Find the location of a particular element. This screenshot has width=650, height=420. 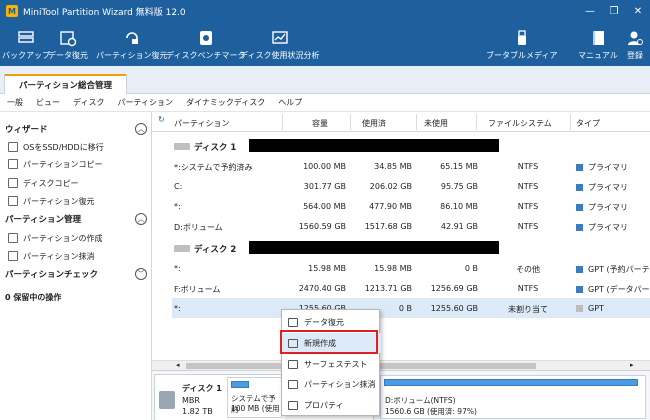

cell-capacity: 100.00 MB is located at coordinates (324, 166).